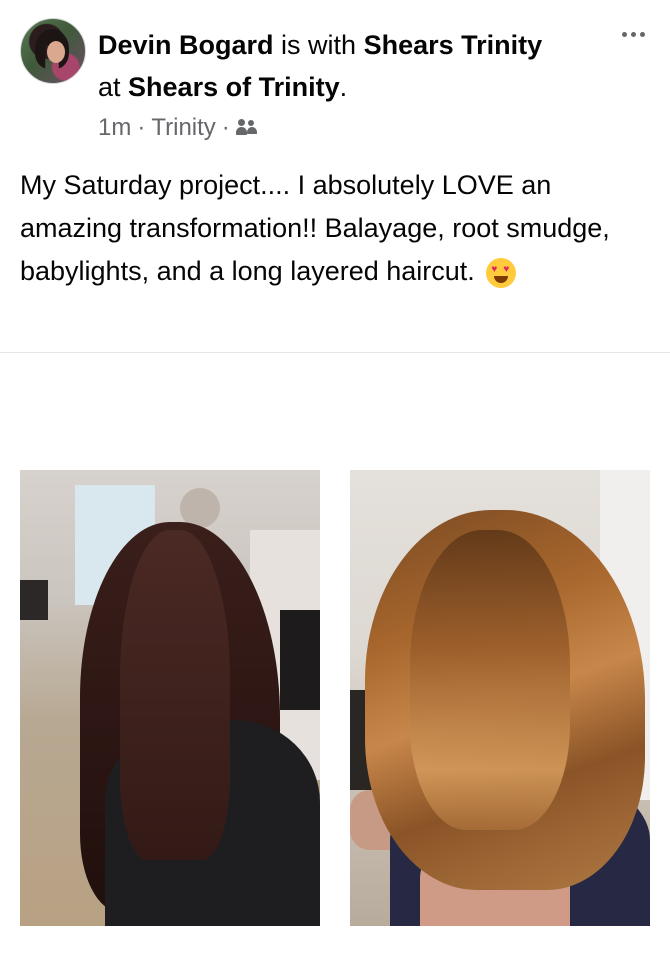 This screenshot has width=670, height=960. Describe the element at coordinates (246, 128) in the screenshot. I see `group-icon` at that location.